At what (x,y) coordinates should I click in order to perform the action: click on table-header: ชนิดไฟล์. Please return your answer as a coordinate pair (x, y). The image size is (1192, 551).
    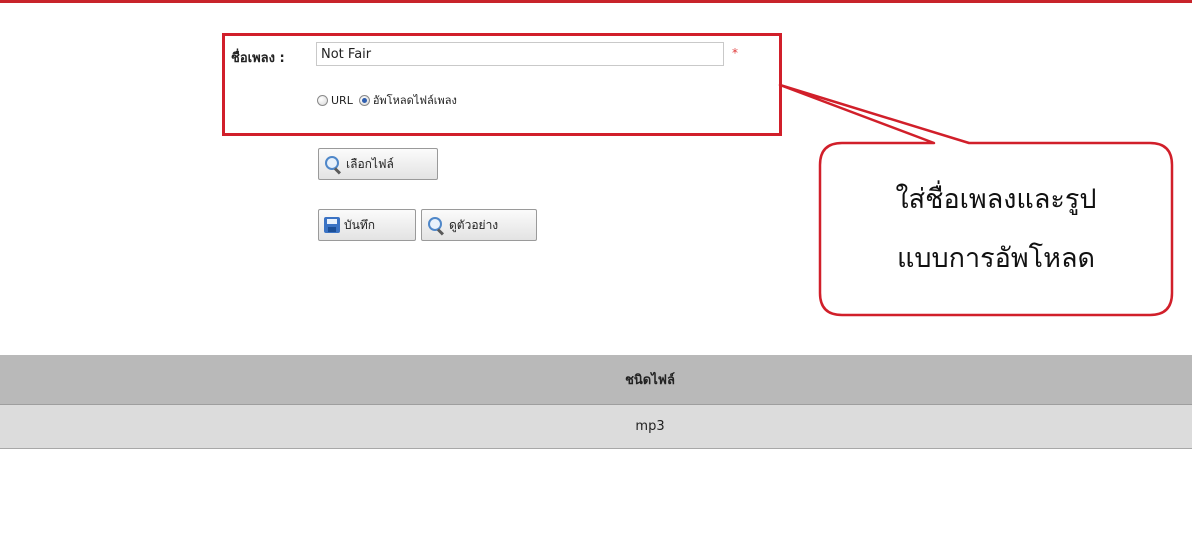
    Looking at the image, I should click on (596, 380).